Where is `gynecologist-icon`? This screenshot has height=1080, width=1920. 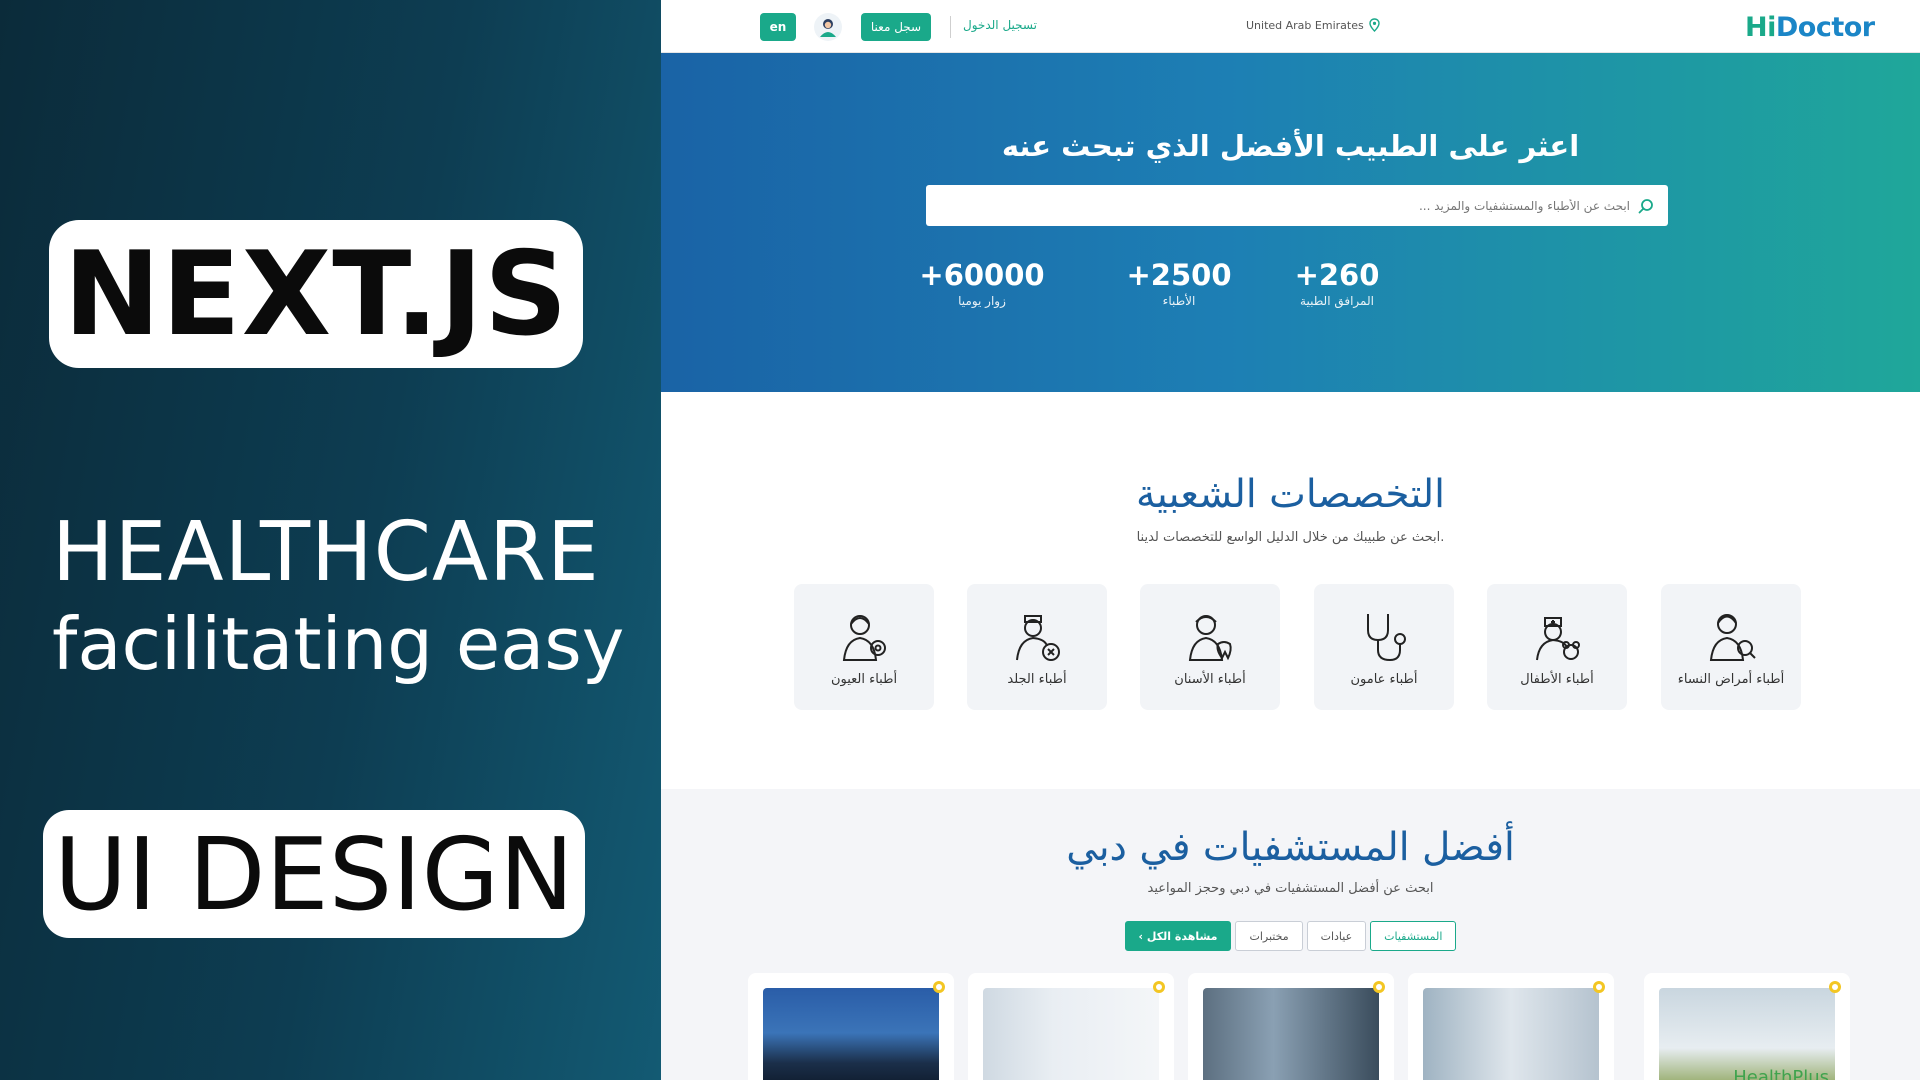
gynecologist-icon is located at coordinates (1732, 637).